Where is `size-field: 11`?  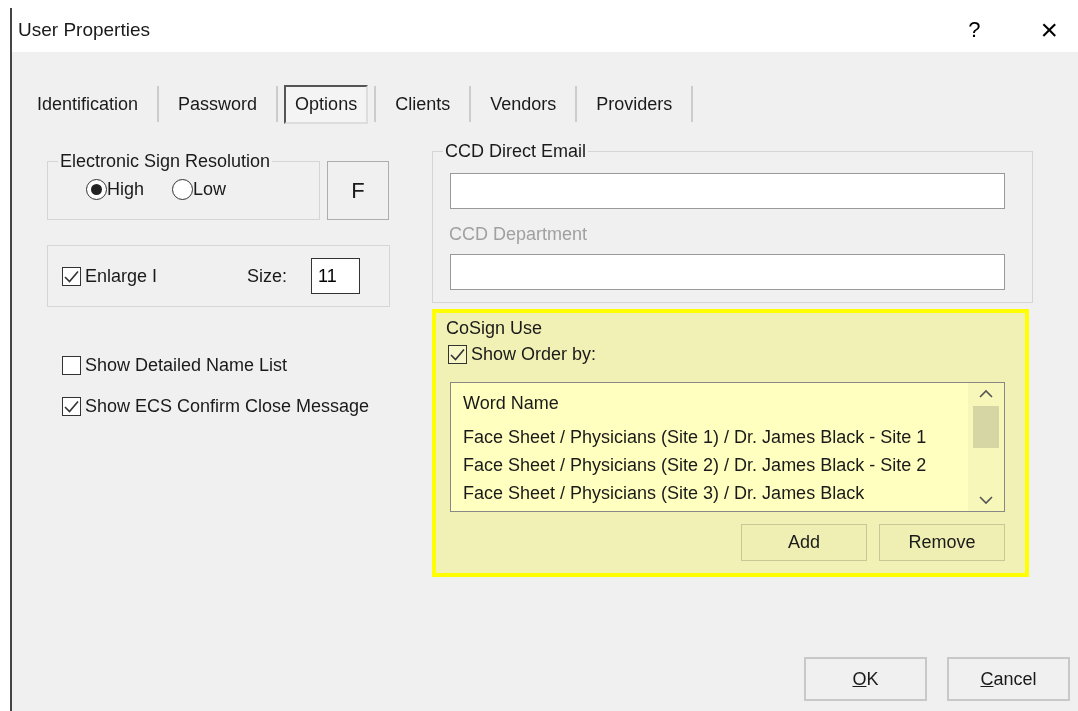 size-field: 11 is located at coordinates (336, 276).